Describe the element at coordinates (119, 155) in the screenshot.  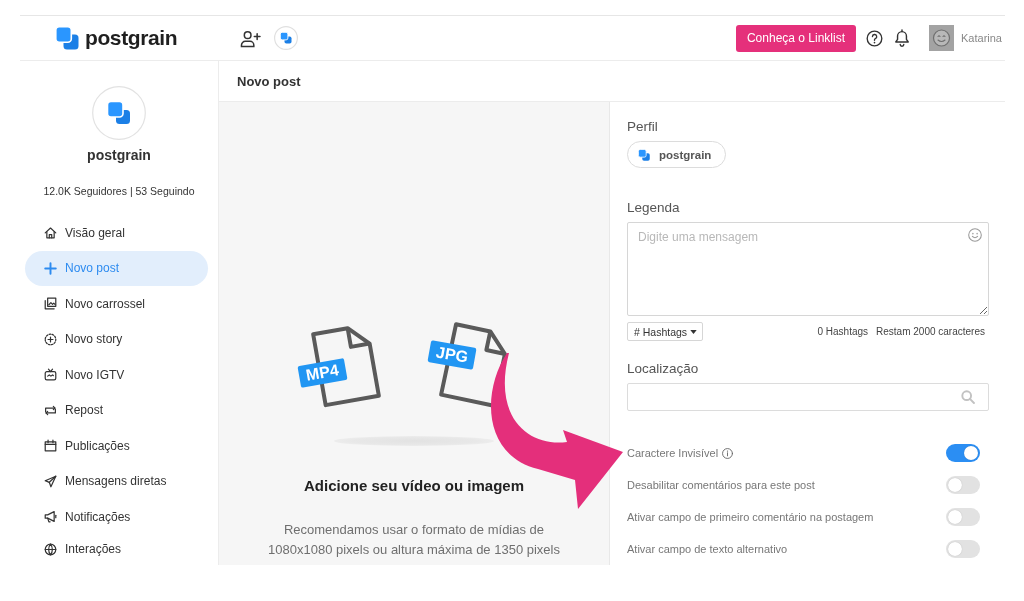
I see `profile-name: postgrain` at that location.